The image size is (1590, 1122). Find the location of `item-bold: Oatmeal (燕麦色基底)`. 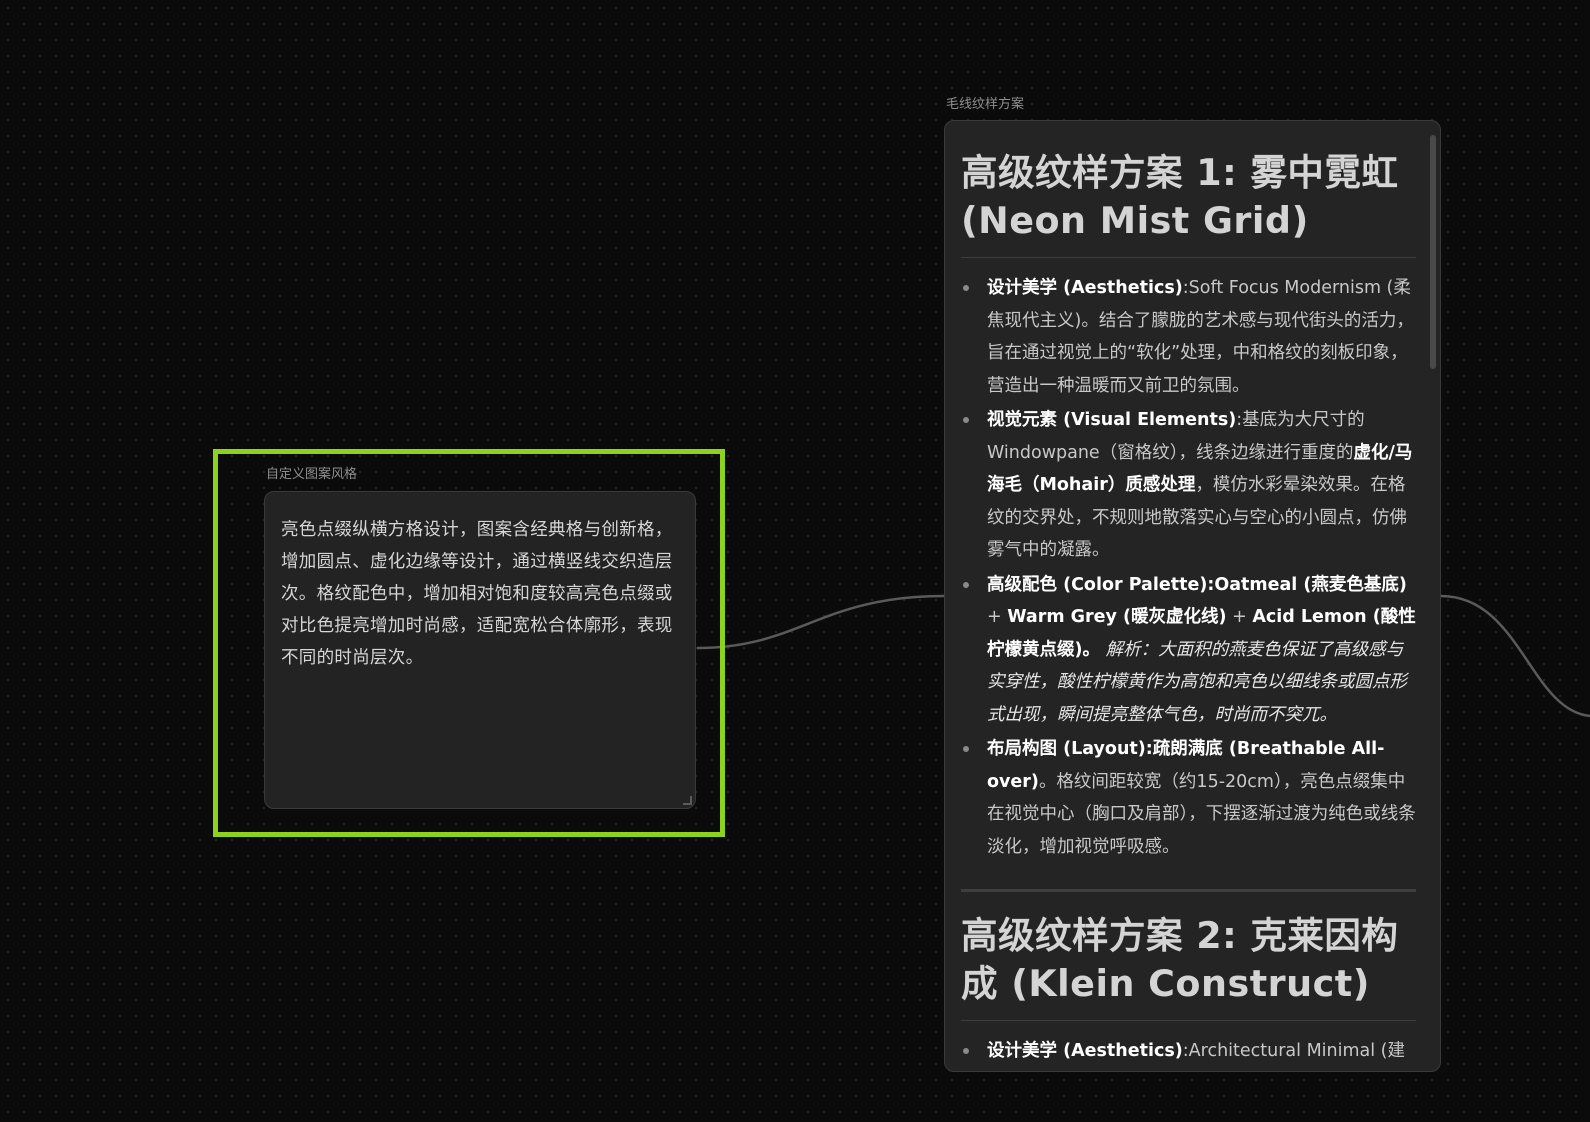

item-bold: Oatmeal (燕麦色基底) is located at coordinates (1310, 584).